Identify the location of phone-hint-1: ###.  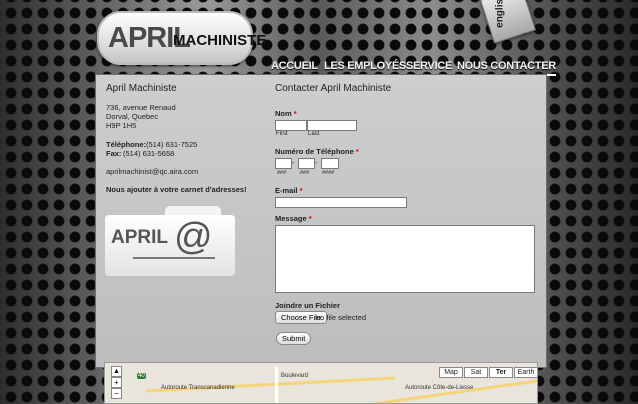
(282, 173).